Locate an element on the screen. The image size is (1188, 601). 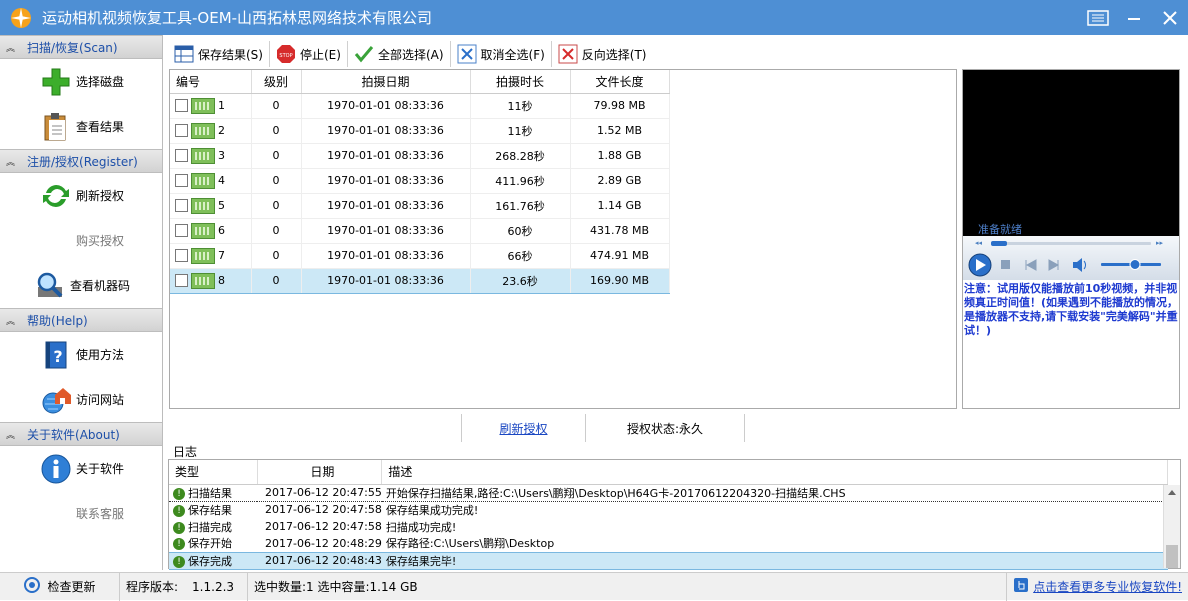
sidebar-item-refresh-license: 刷新授权 is located at coordinates (81, 195).